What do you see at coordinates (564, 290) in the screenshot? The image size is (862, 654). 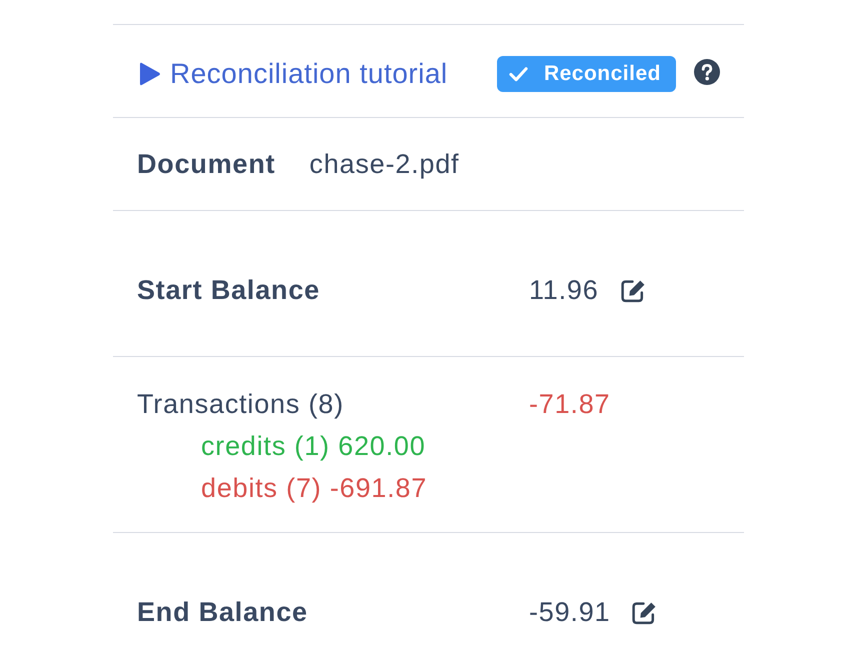 I see `balance-amount: 11.96` at bounding box center [564, 290].